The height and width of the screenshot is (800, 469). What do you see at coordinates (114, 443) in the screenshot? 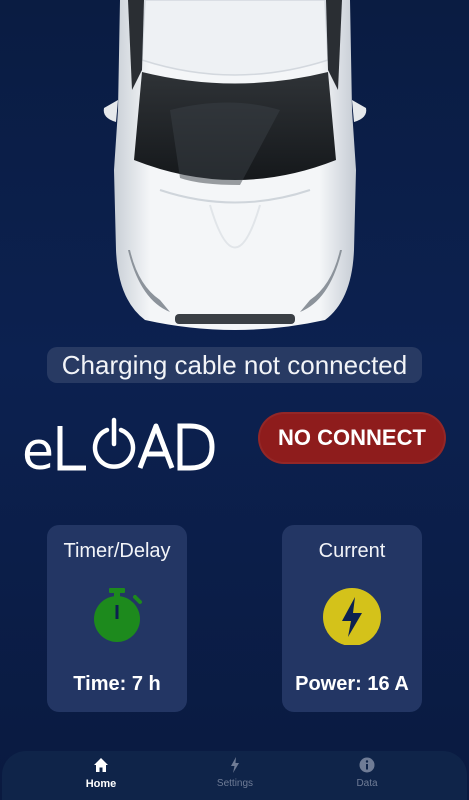
I see `power-icon` at bounding box center [114, 443].